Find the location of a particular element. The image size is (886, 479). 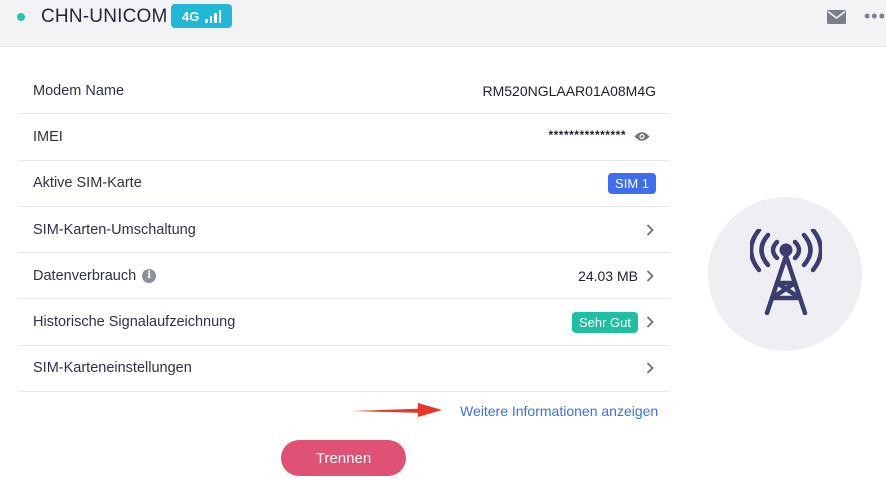

row-imei: IMEI *************** is located at coordinates (344, 137).